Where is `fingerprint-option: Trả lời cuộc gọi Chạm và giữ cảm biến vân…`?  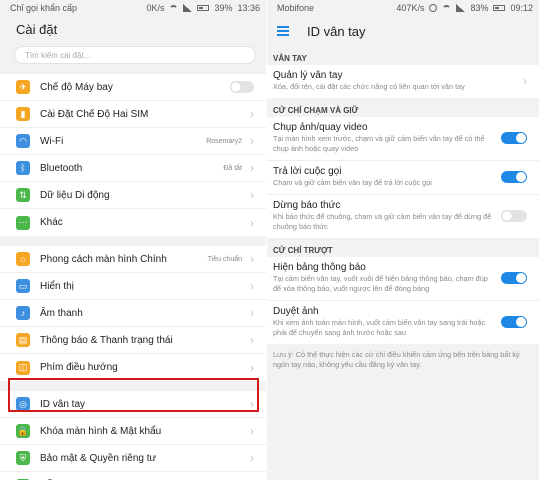 fingerprint-option: Trả lời cuộc gọi Chạm và giữ cảm biến vân… is located at coordinates (403, 178).